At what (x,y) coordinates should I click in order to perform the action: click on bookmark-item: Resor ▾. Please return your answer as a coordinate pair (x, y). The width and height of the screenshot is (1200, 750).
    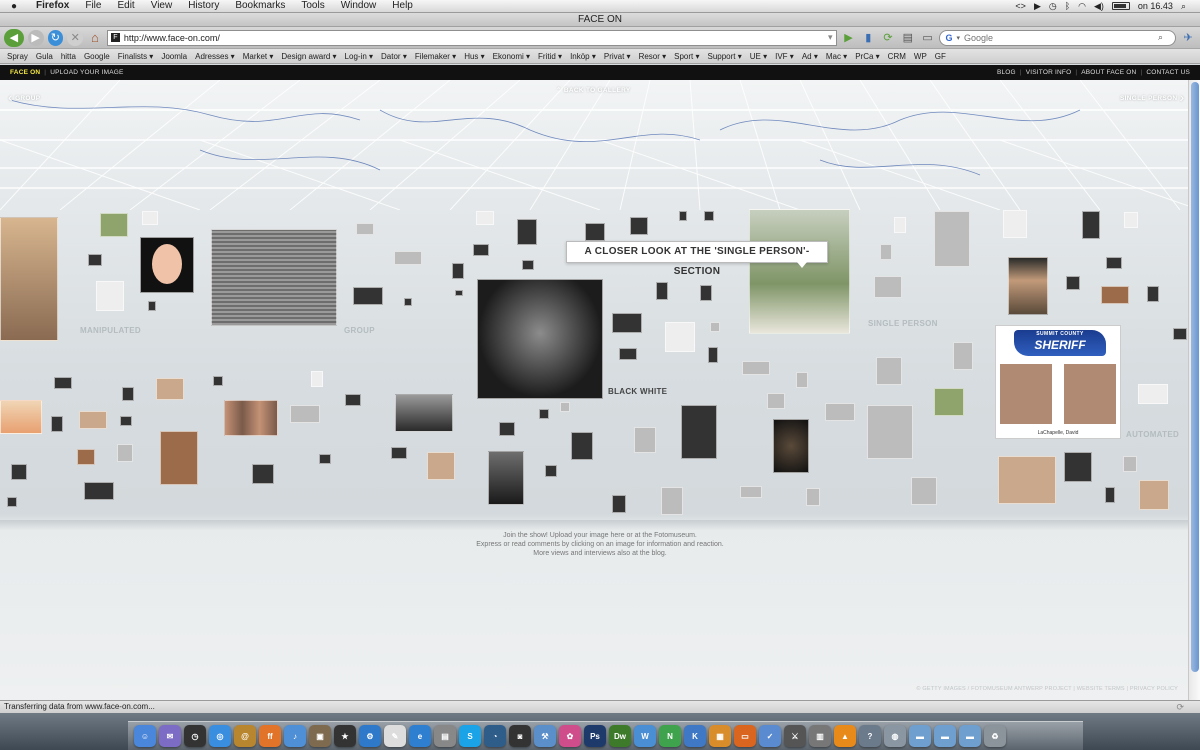
    Looking at the image, I should click on (653, 56).